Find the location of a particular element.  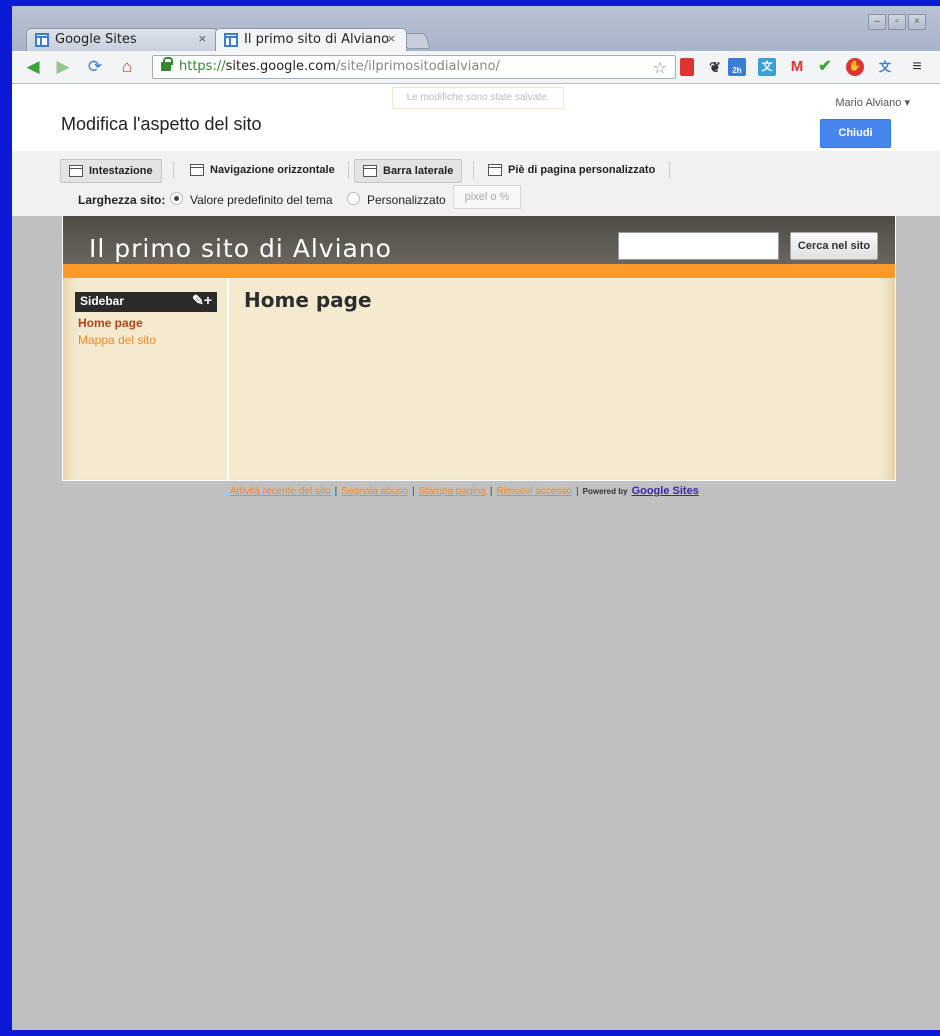

site-search-button: Cerca nel sito is located at coordinates (834, 246).